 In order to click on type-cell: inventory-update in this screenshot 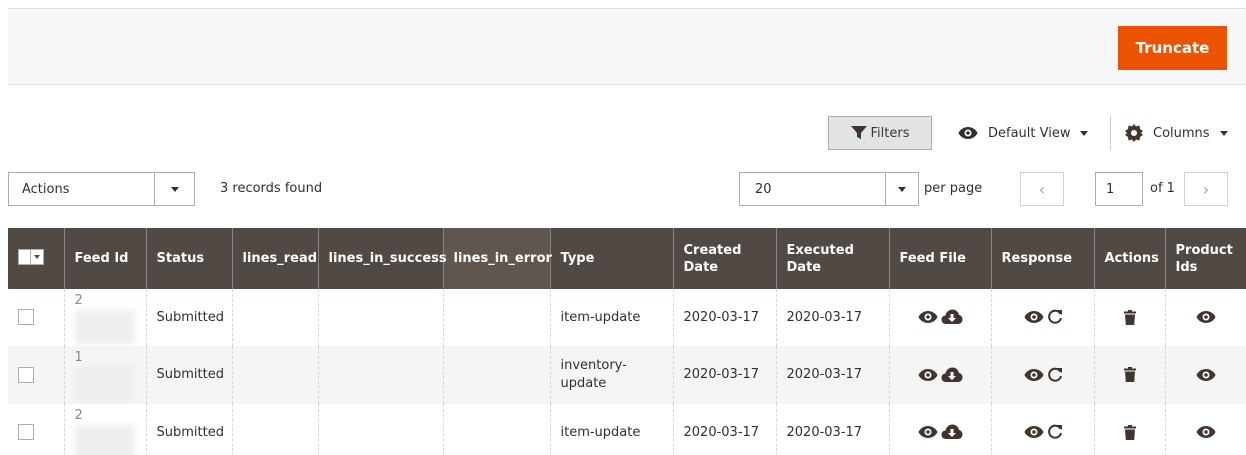, I will do `click(611, 375)`.